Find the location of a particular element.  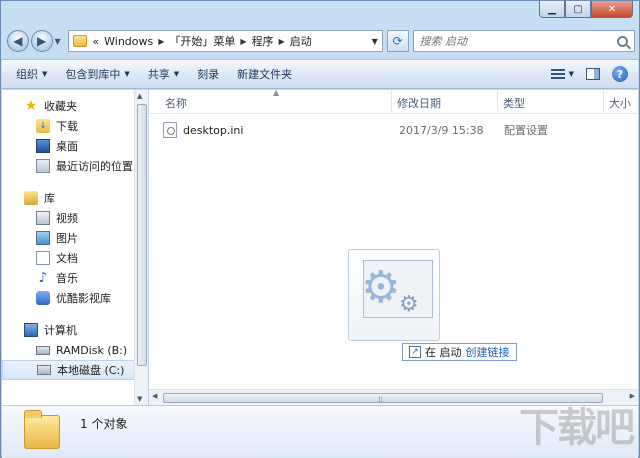

video-icon is located at coordinates (43, 218).